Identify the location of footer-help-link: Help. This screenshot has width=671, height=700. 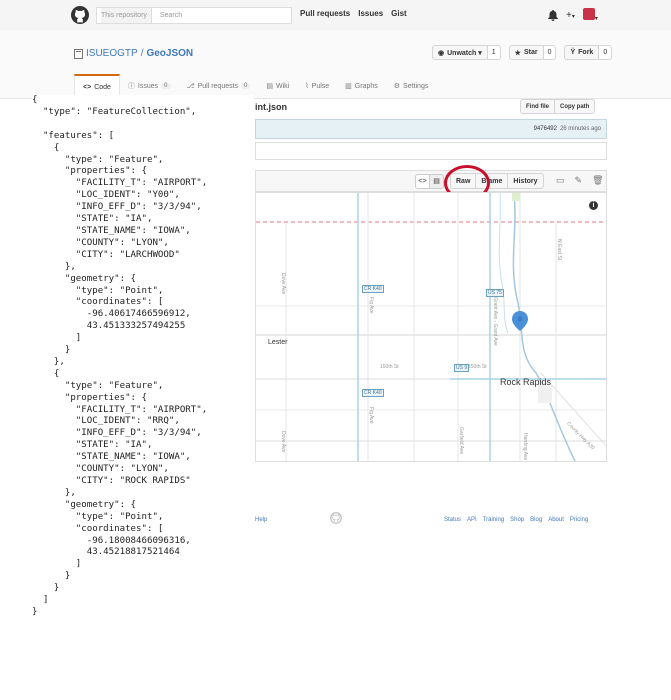
(261, 520).